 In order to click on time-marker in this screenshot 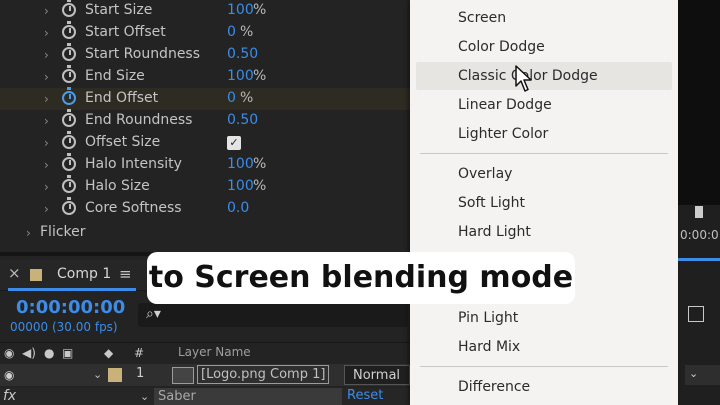, I will do `click(699, 212)`.